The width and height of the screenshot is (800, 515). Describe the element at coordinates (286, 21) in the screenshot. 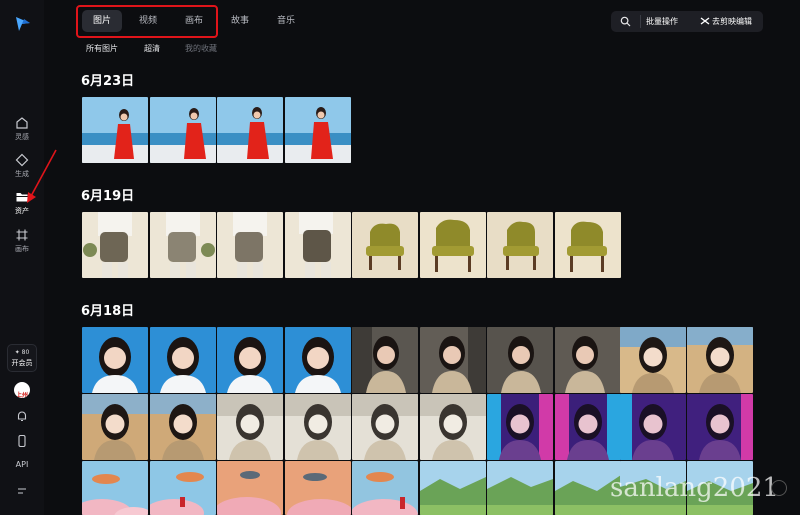

I see `tab-music: 音乐` at that location.